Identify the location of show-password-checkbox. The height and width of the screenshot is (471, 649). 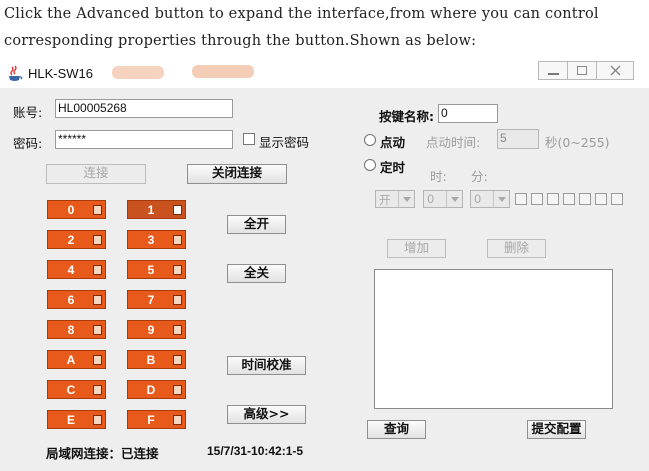
(249, 139).